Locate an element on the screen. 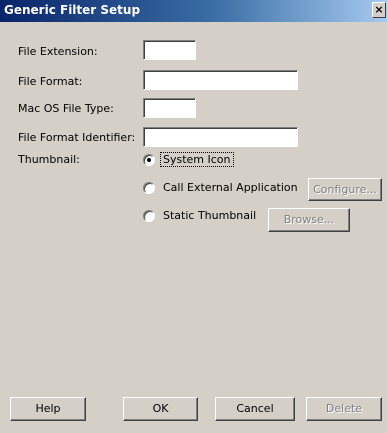 Image resolution: width=387 pixels, height=433 pixels. file-format-identifier-input is located at coordinates (220, 137).